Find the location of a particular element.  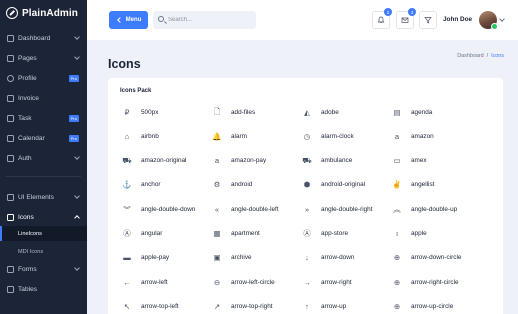

icon-name: android is located at coordinates (242, 185).